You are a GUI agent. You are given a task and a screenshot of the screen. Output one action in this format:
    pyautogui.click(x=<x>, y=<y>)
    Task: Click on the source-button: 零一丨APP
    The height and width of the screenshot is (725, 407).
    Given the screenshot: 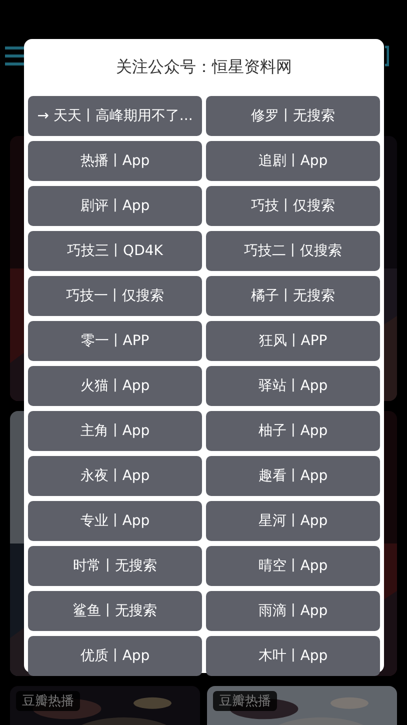 What is the action you would take?
    pyautogui.click(x=115, y=341)
    